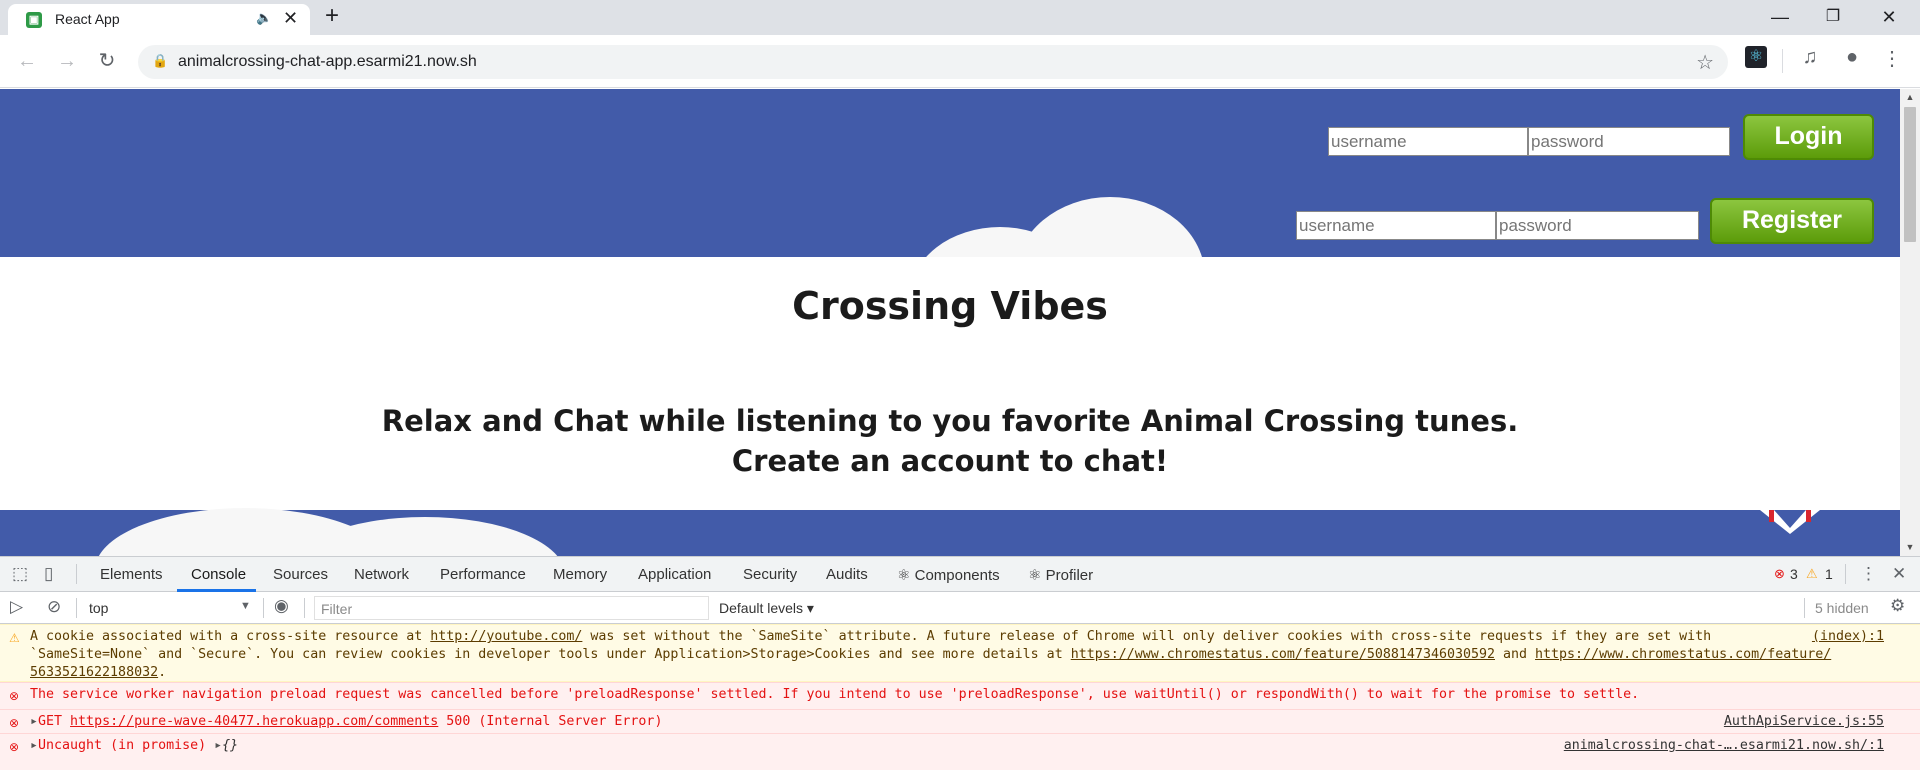  What do you see at coordinates (14, 638) in the screenshot?
I see `warning-icon: ⚠` at bounding box center [14, 638].